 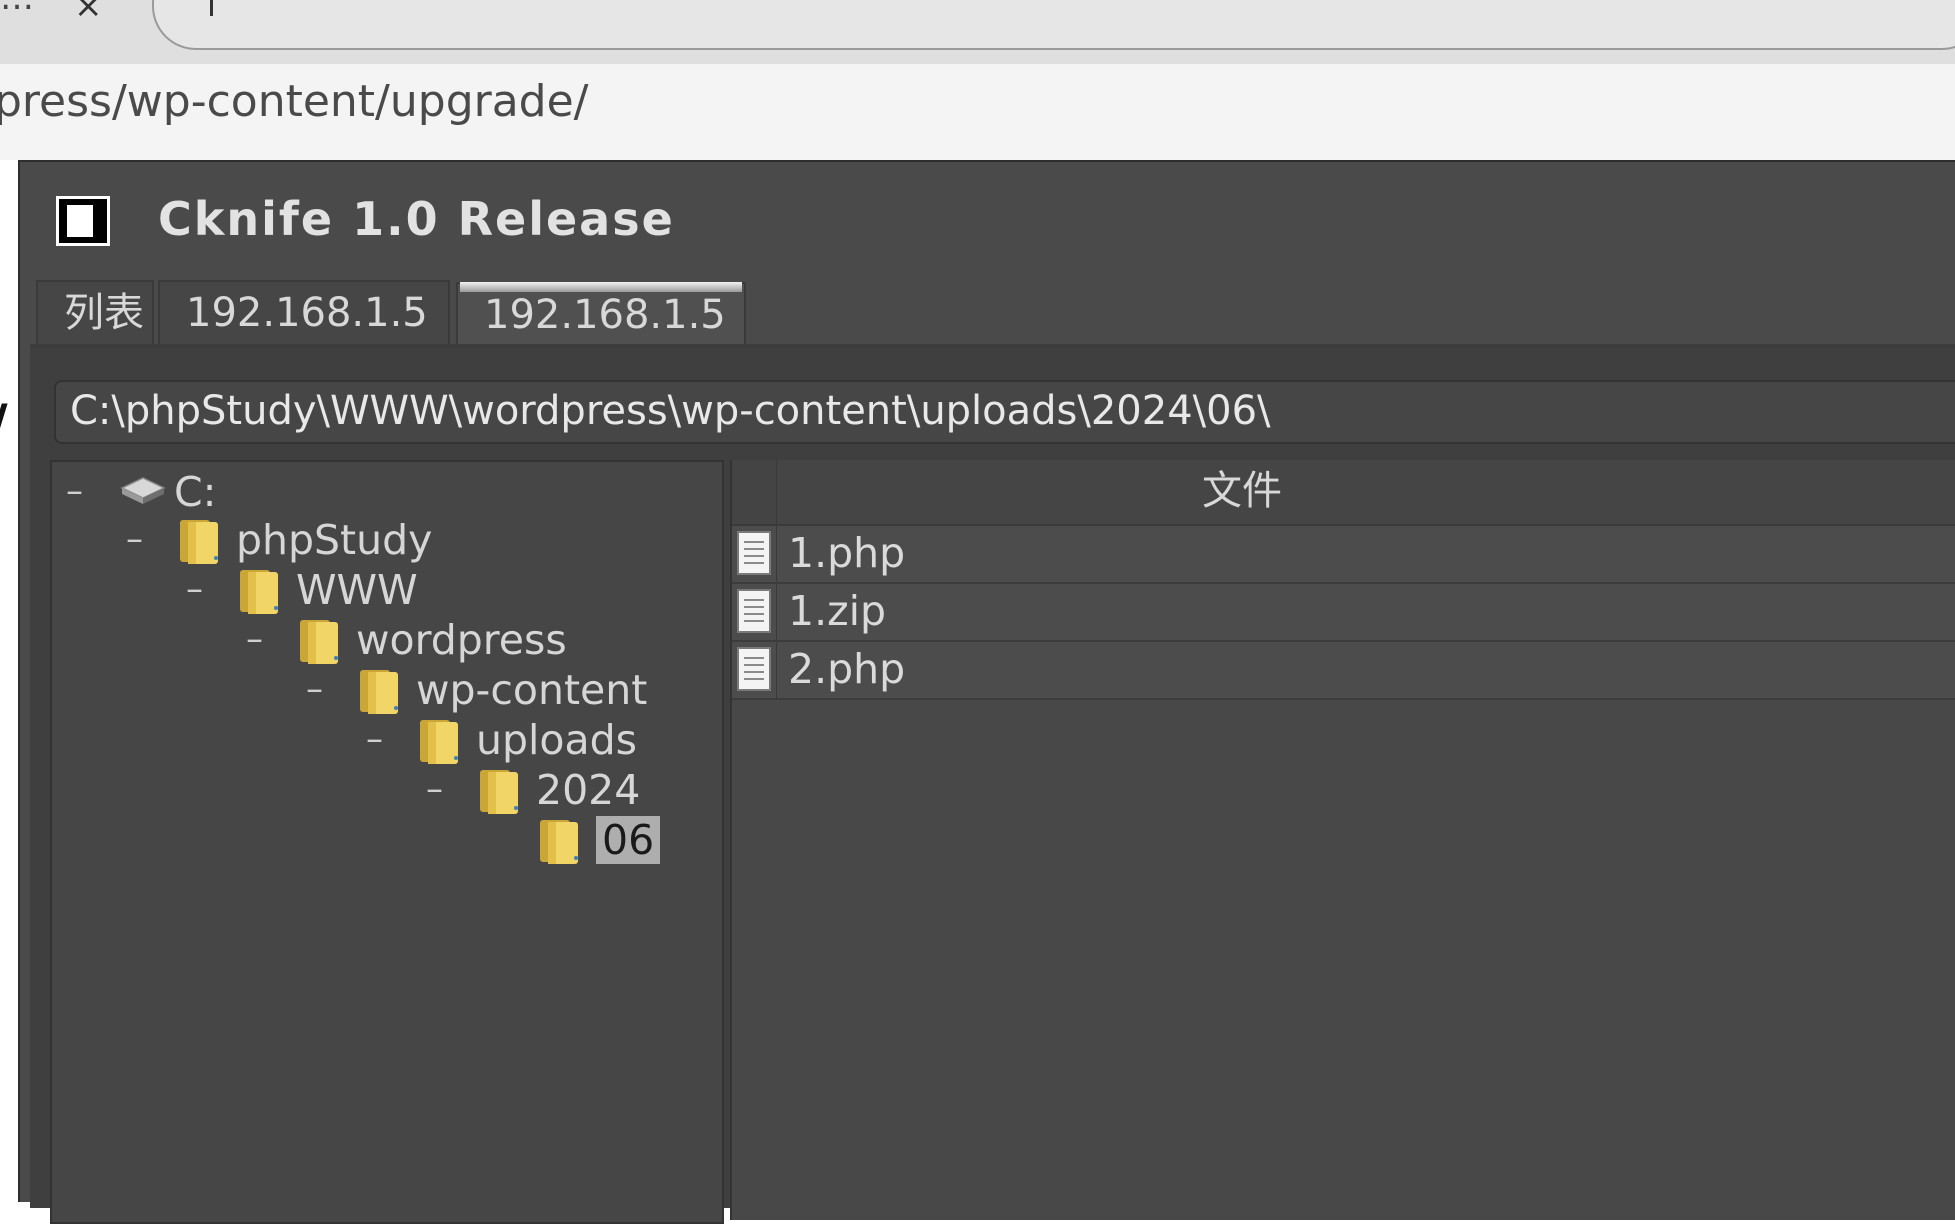 What do you see at coordinates (143, 492) in the screenshot?
I see `drive-icon` at bounding box center [143, 492].